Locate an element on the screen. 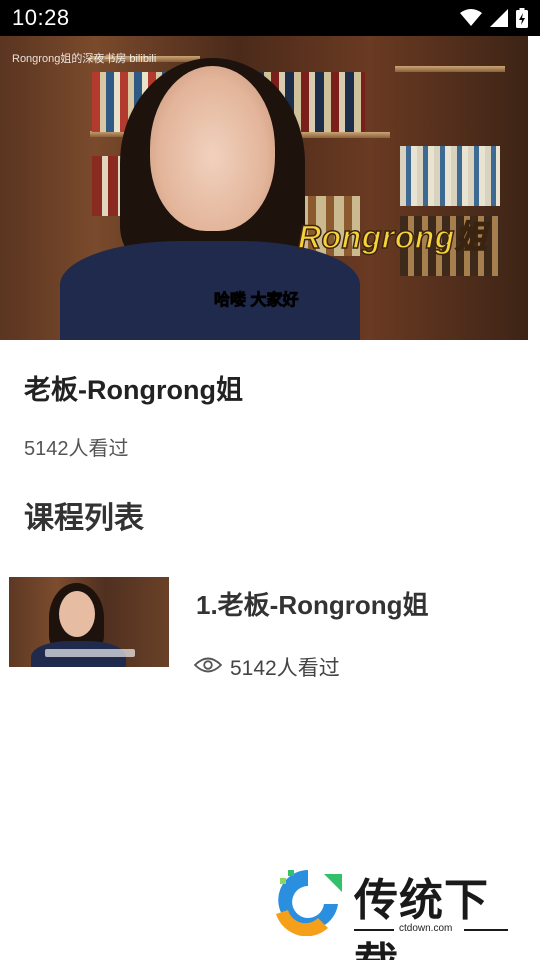 This screenshot has height=960, width=540. lesson-list-item: 1.老板-Rongrong姐 5142人看过 is located at coordinates (270, 625).